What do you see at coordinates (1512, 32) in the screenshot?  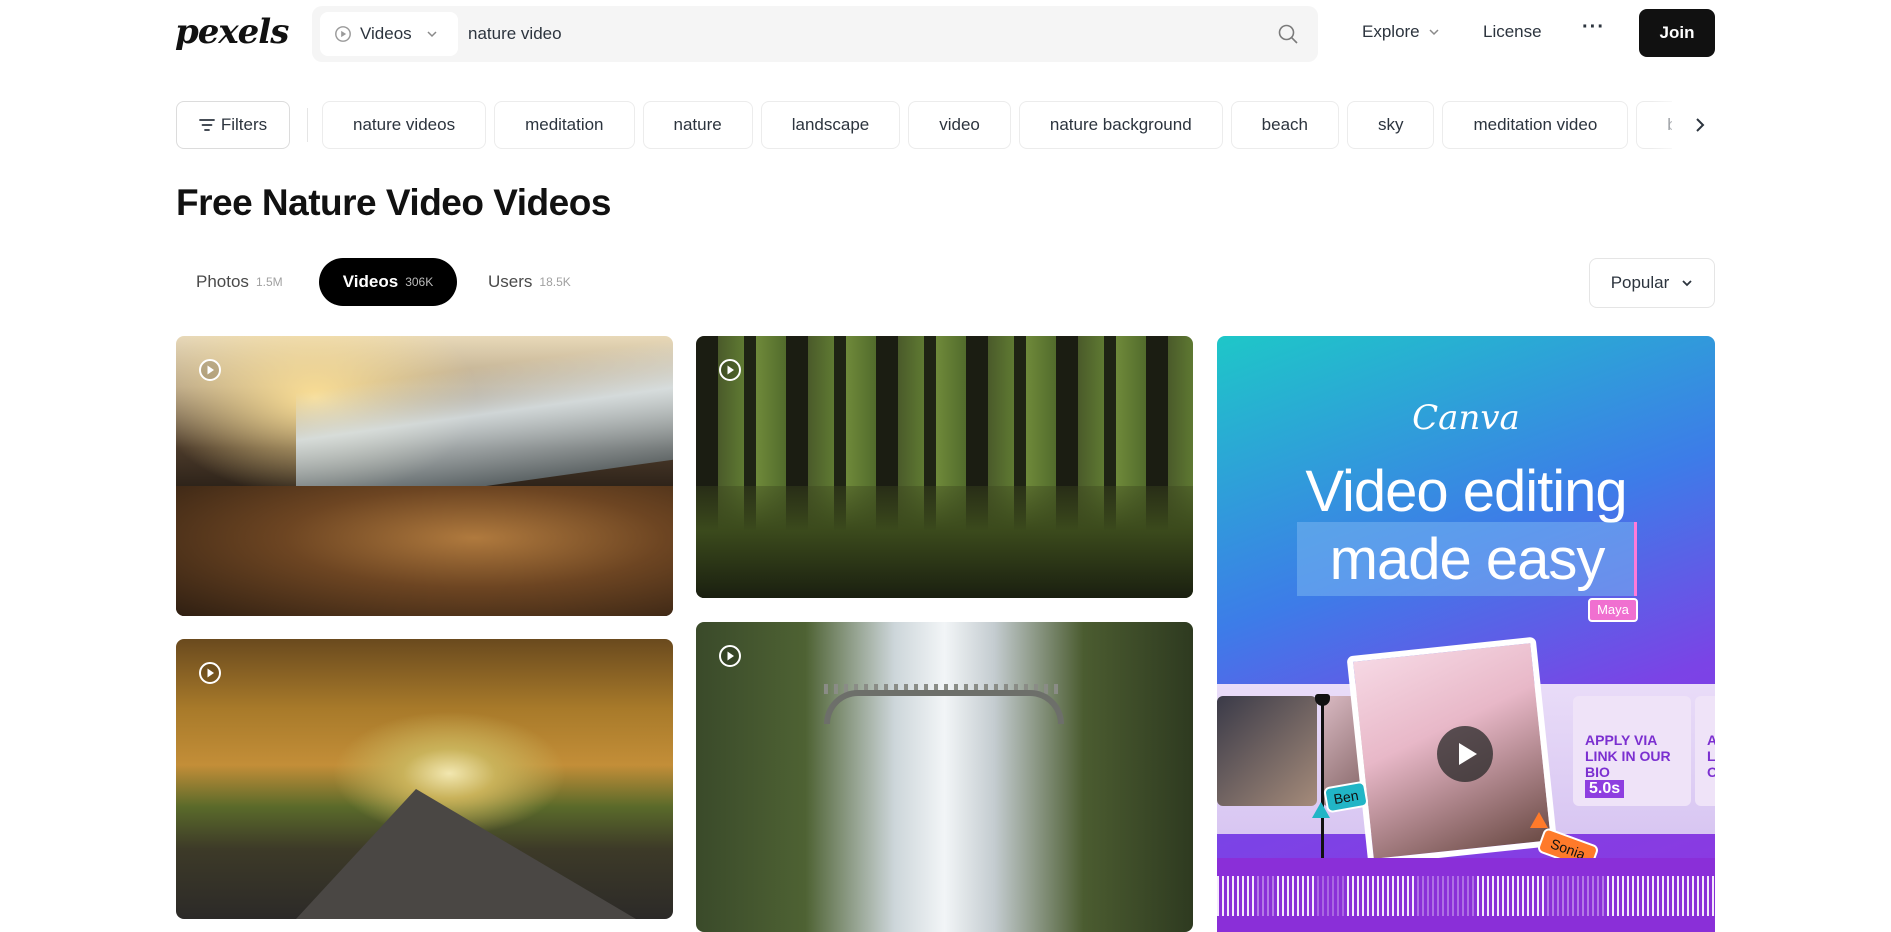 I see `nav-license: License` at bounding box center [1512, 32].